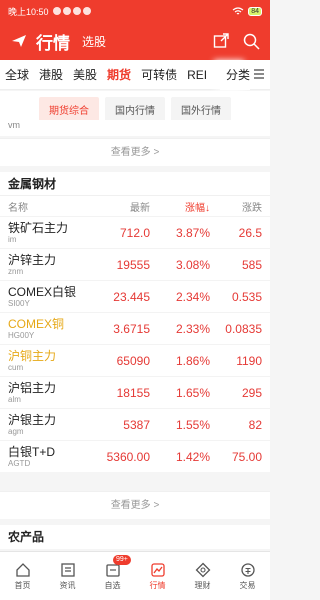 Image resolution: width=320 pixels, height=600 pixels. I want to click on tab-convertible-bonds: 可转债, so click(159, 74).